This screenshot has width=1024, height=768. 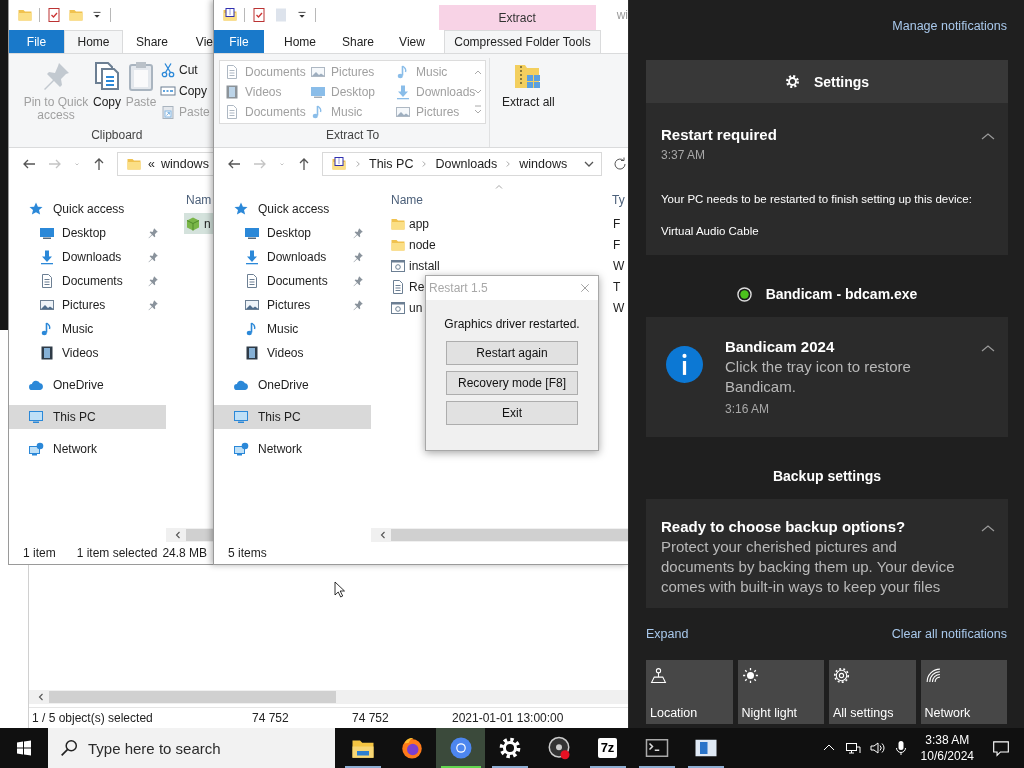 What do you see at coordinates (207, 223) in the screenshot?
I see `file-name: n` at bounding box center [207, 223].